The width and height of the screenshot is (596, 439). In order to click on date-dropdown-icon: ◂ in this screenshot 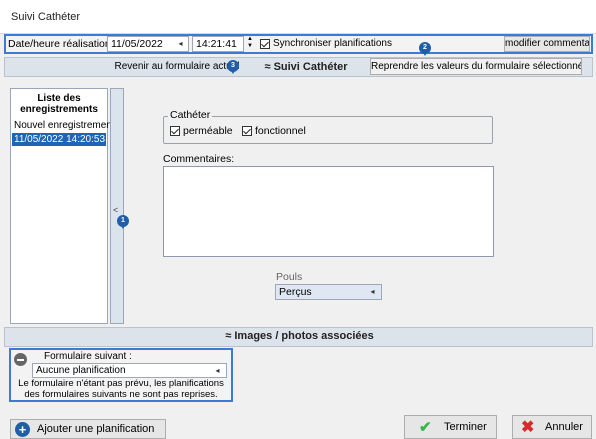, I will do `click(180, 44)`.